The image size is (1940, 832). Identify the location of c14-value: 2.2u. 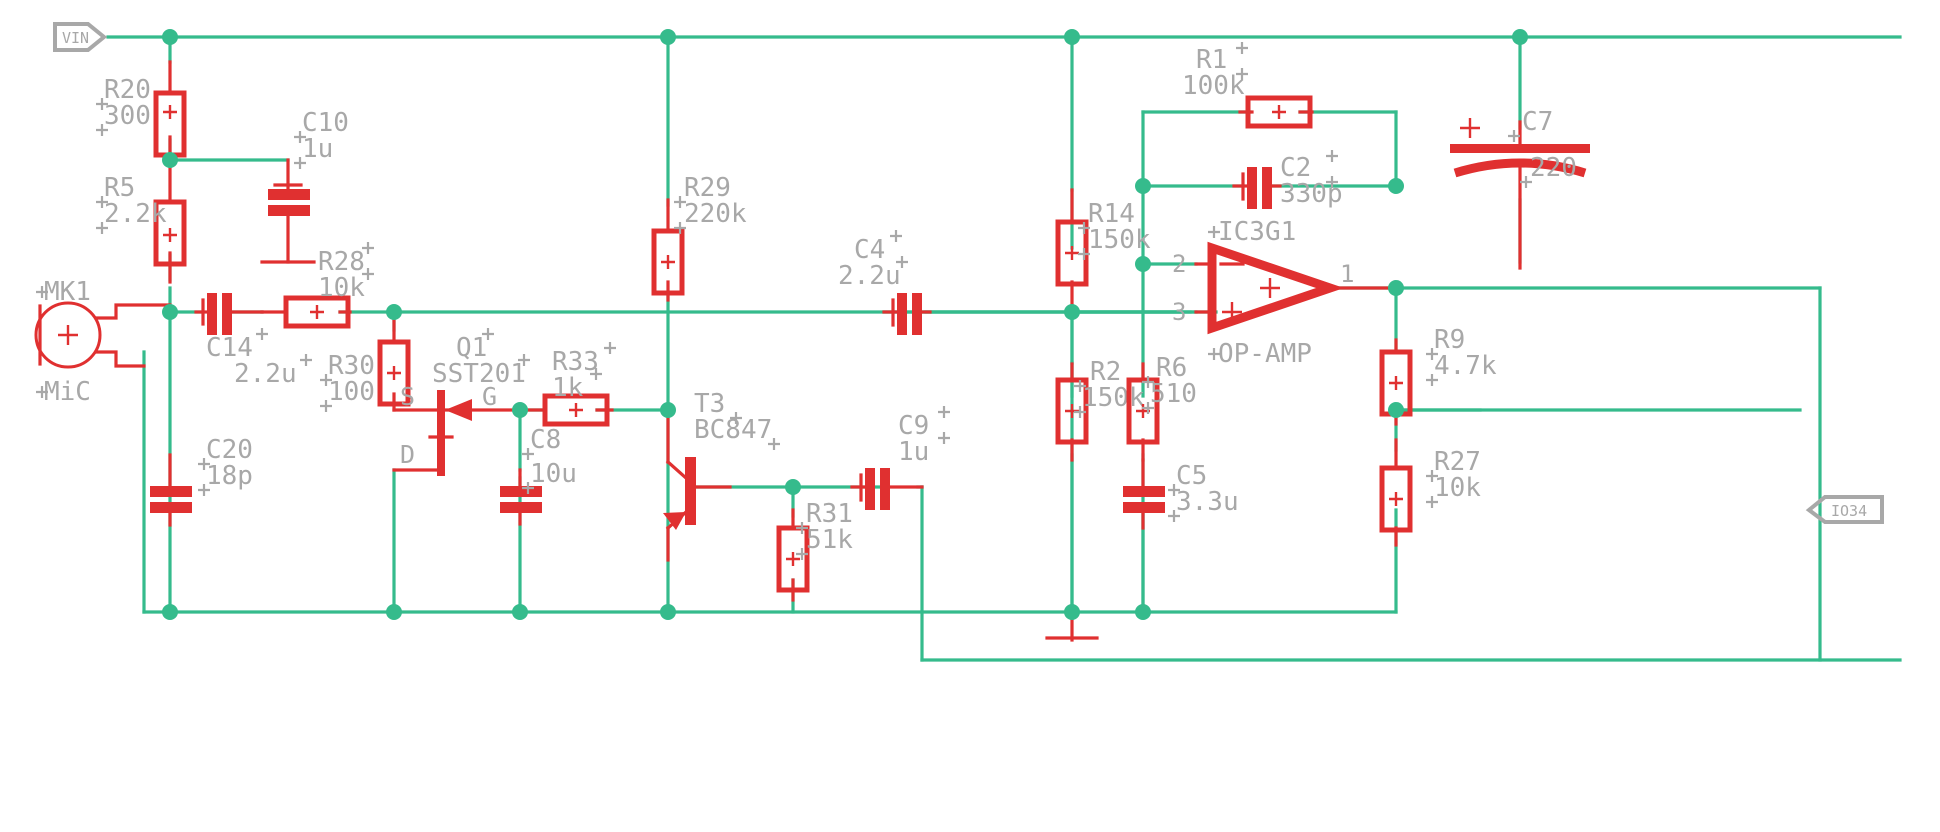
(265, 374).